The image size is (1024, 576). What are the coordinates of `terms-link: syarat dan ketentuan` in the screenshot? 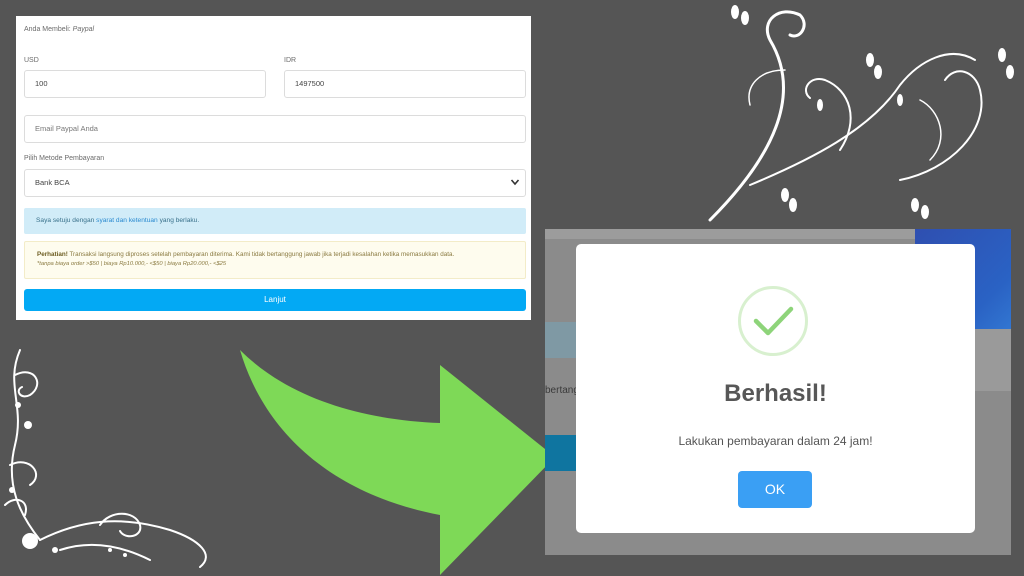 It's located at (127, 220).